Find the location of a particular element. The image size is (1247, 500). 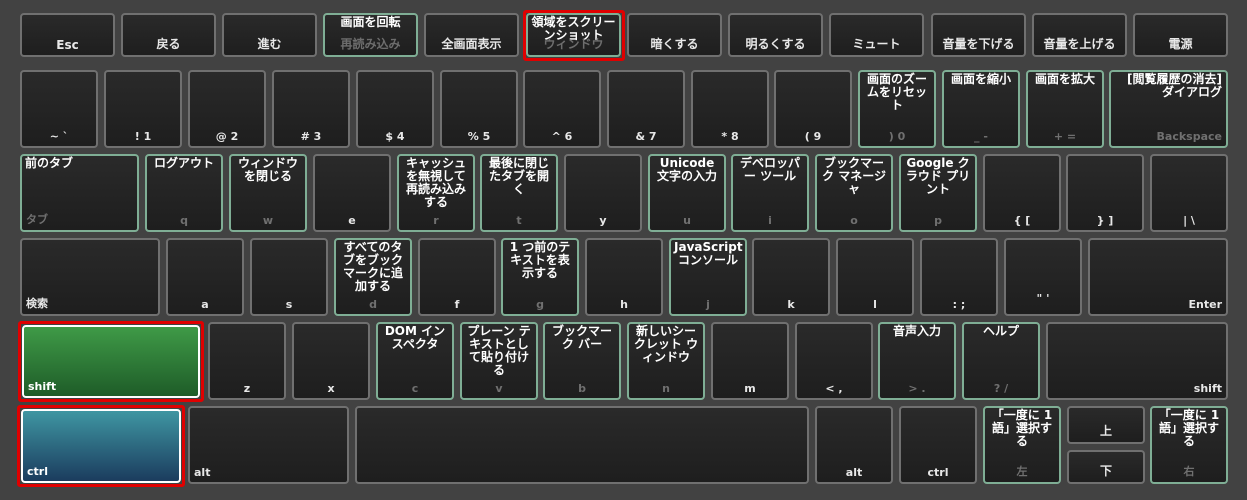

key-vol-down: 音量を下げる is located at coordinates (978, 35).